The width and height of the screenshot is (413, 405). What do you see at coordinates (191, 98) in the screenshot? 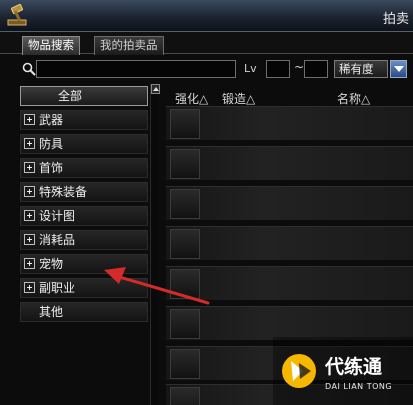
I see `column-header-enhance: 强化△` at bounding box center [191, 98].